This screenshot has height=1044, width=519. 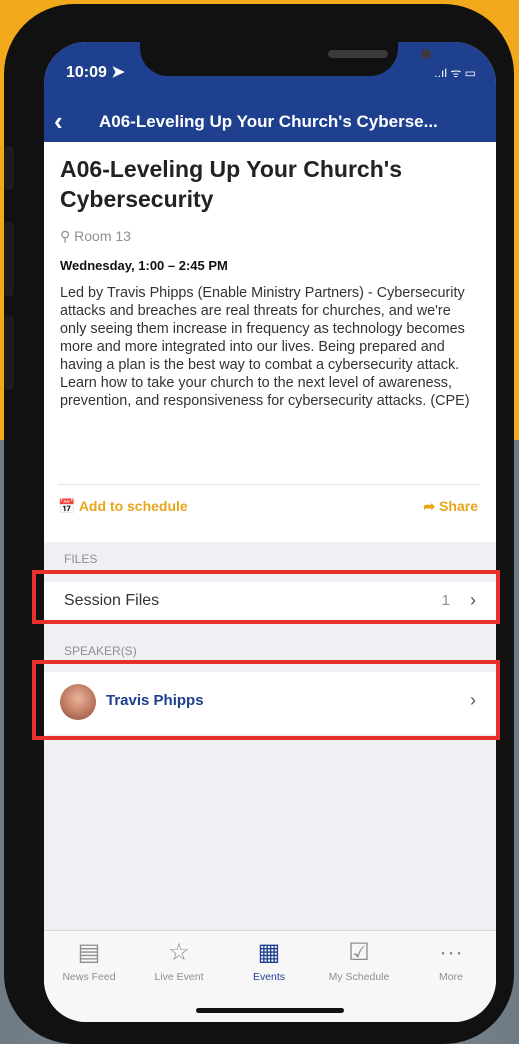 I want to click on more-dots-icon: ···, so click(x=451, y=952).